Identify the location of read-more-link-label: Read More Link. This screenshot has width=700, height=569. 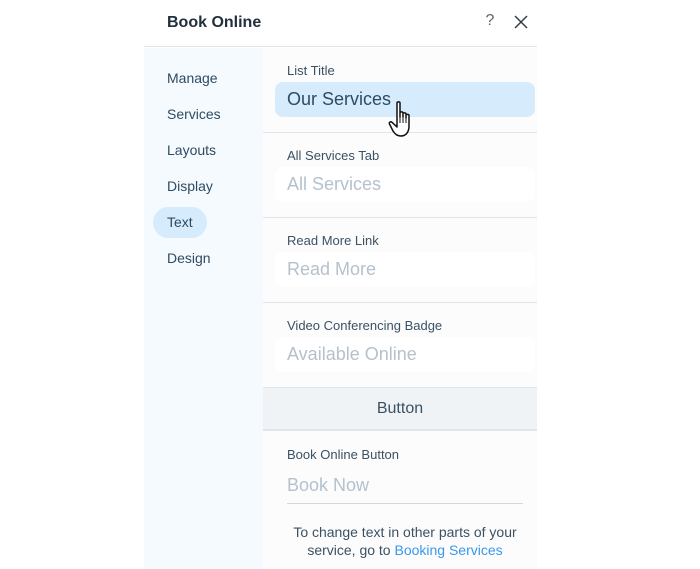
(333, 240).